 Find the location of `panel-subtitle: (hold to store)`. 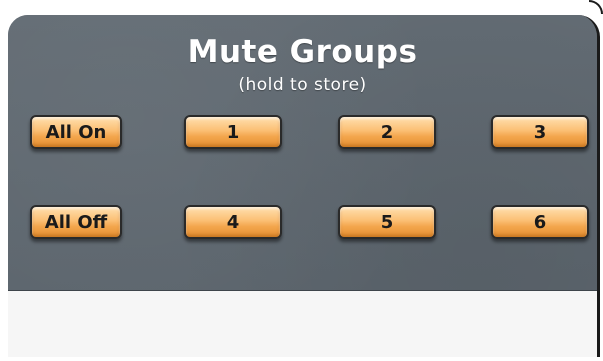

panel-subtitle: (hold to store) is located at coordinates (302, 85).